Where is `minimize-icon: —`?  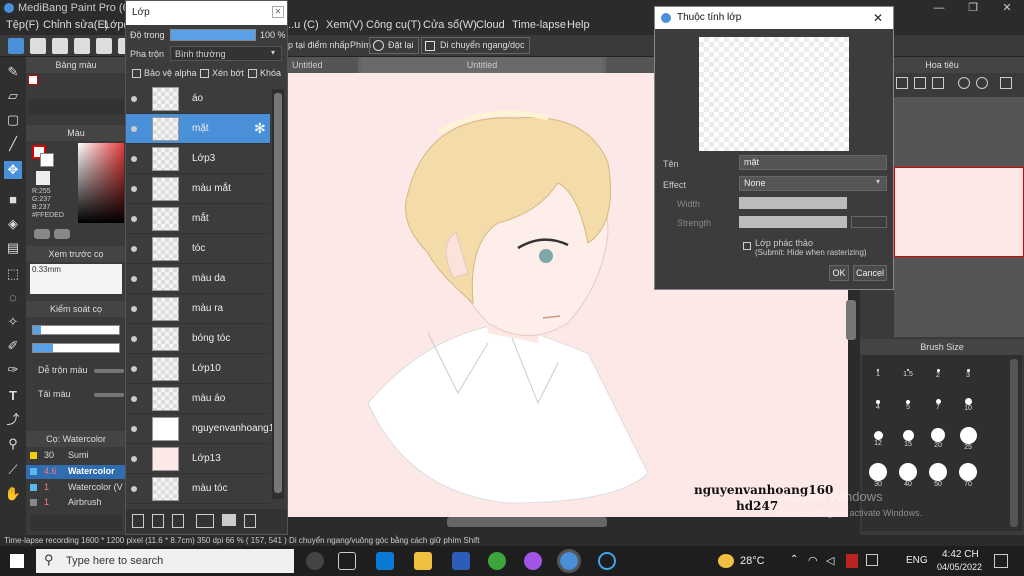
minimize-icon: — is located at coordinates (939, 8).